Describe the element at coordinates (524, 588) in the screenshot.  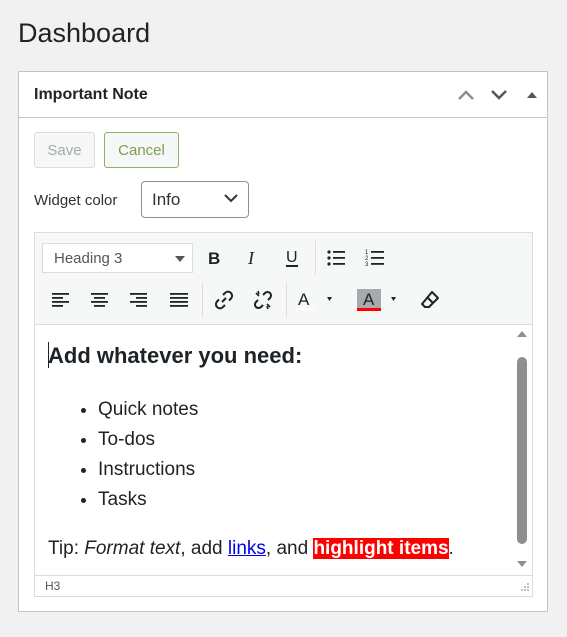
I see `resize-handle-icon` at that location.